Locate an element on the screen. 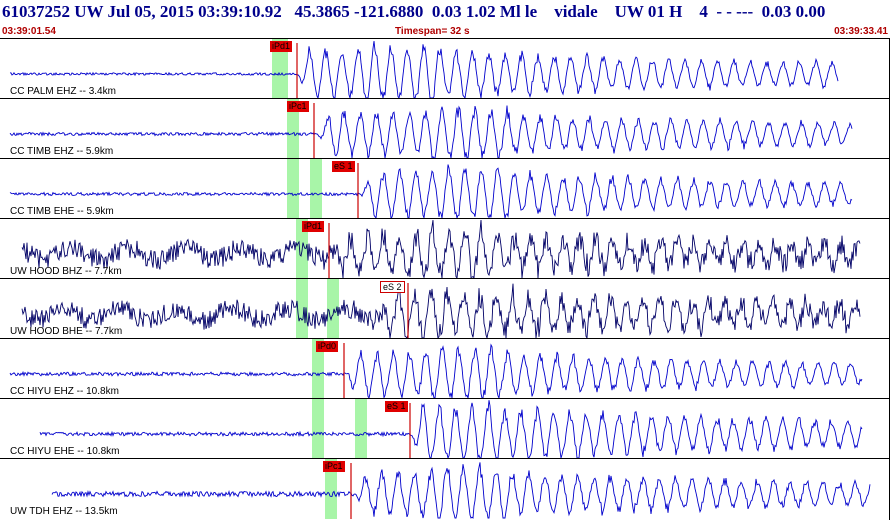  trace-panel: iPd1 CC PALM EHZ -- 3.4km is located at coordinates (445, 68).